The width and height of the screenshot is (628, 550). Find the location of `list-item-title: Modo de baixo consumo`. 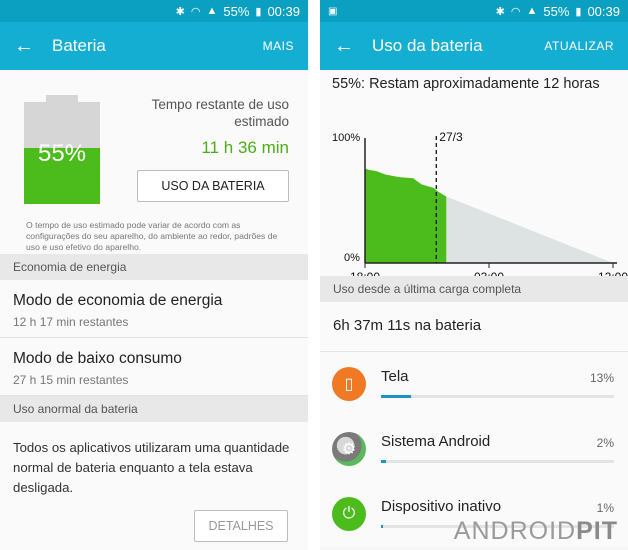

list-item-title: Modo de baixo consumo is located at coordinates (97, 358).